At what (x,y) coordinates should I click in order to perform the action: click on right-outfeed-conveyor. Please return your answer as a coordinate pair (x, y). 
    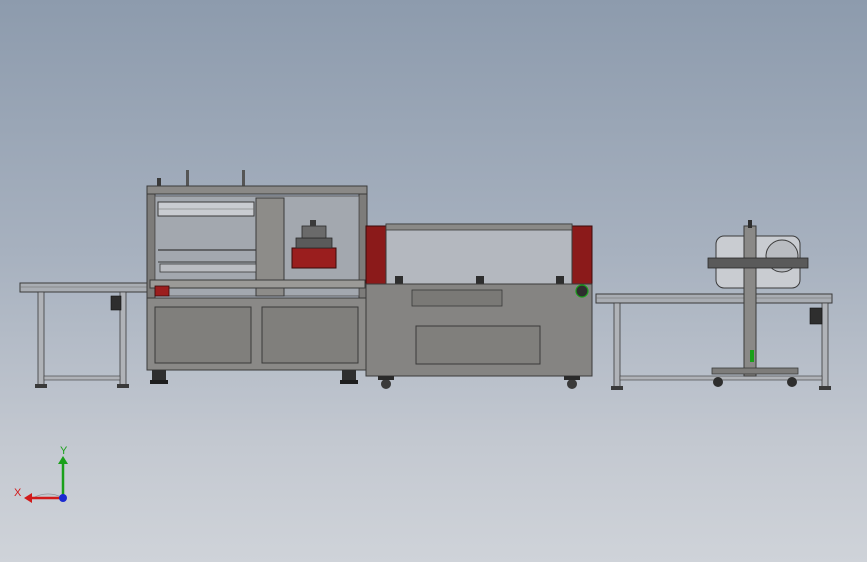
    Looking at the image, I should click on (714, 341).